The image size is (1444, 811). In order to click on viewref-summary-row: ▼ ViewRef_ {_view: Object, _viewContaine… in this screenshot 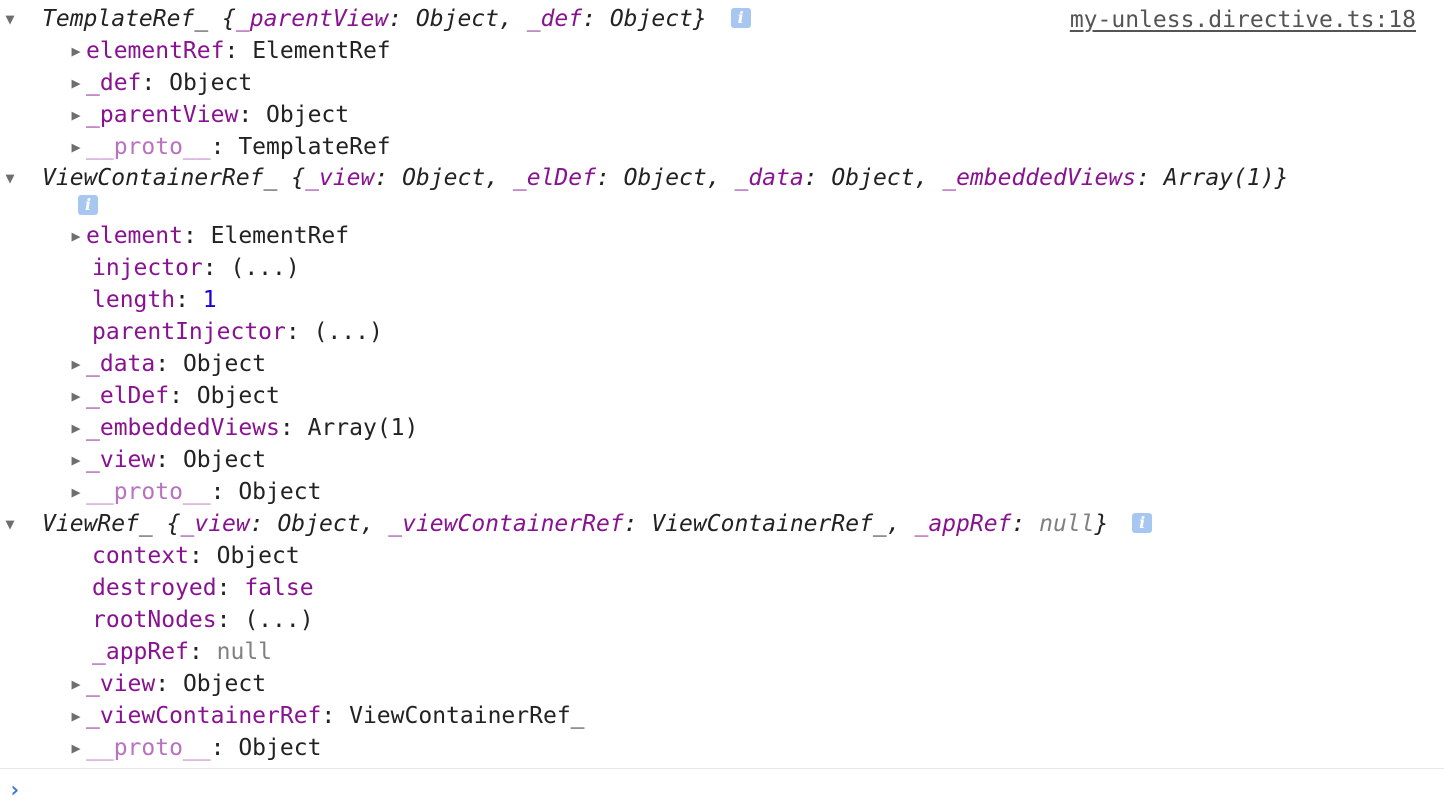, I will do `click(579, 524)`.